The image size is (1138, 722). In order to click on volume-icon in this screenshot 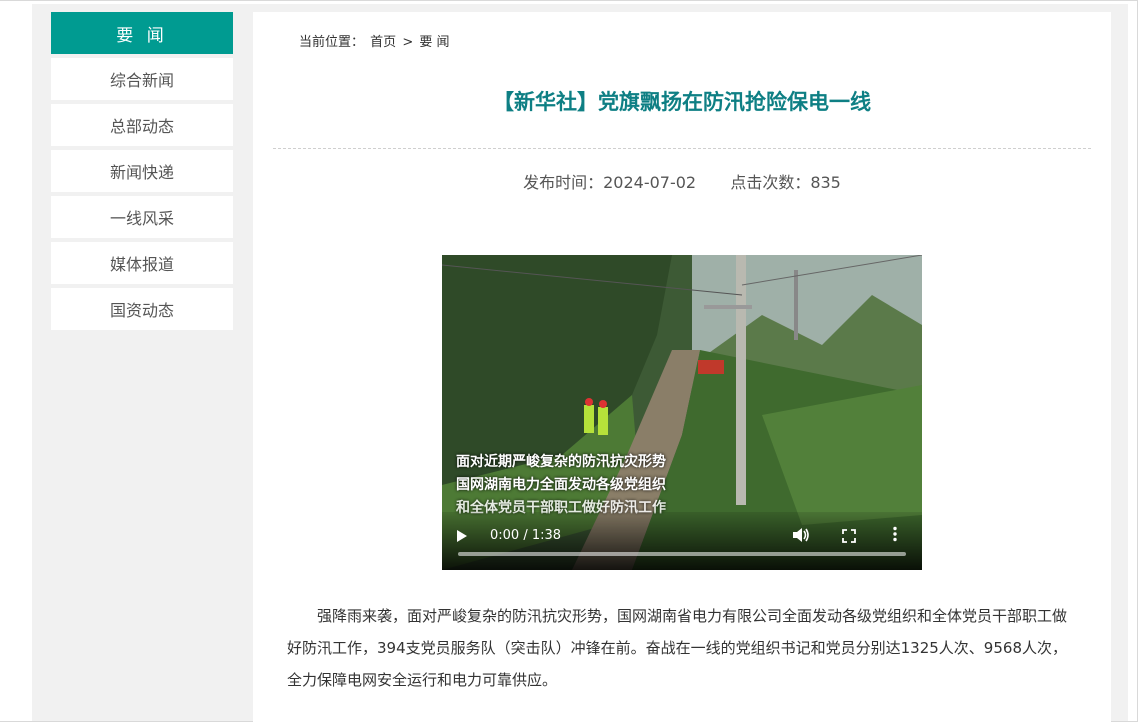, I will do `click(801, 537)`.